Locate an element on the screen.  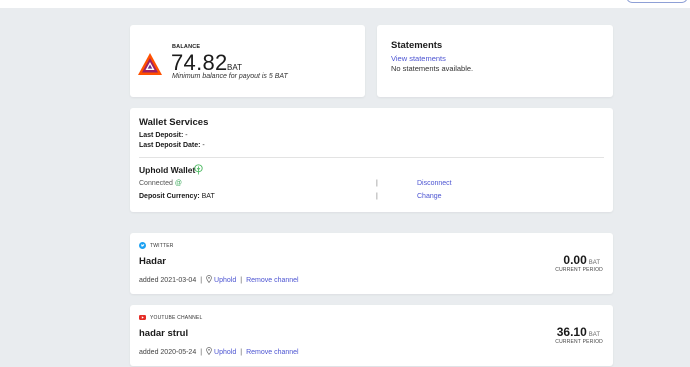
channel-name: Hadar is located at coordinates (152, 261).